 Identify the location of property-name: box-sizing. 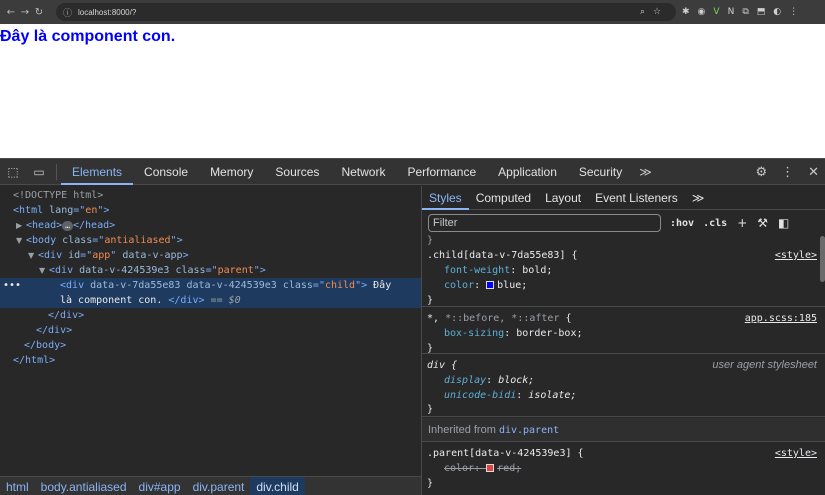
(474, 333).